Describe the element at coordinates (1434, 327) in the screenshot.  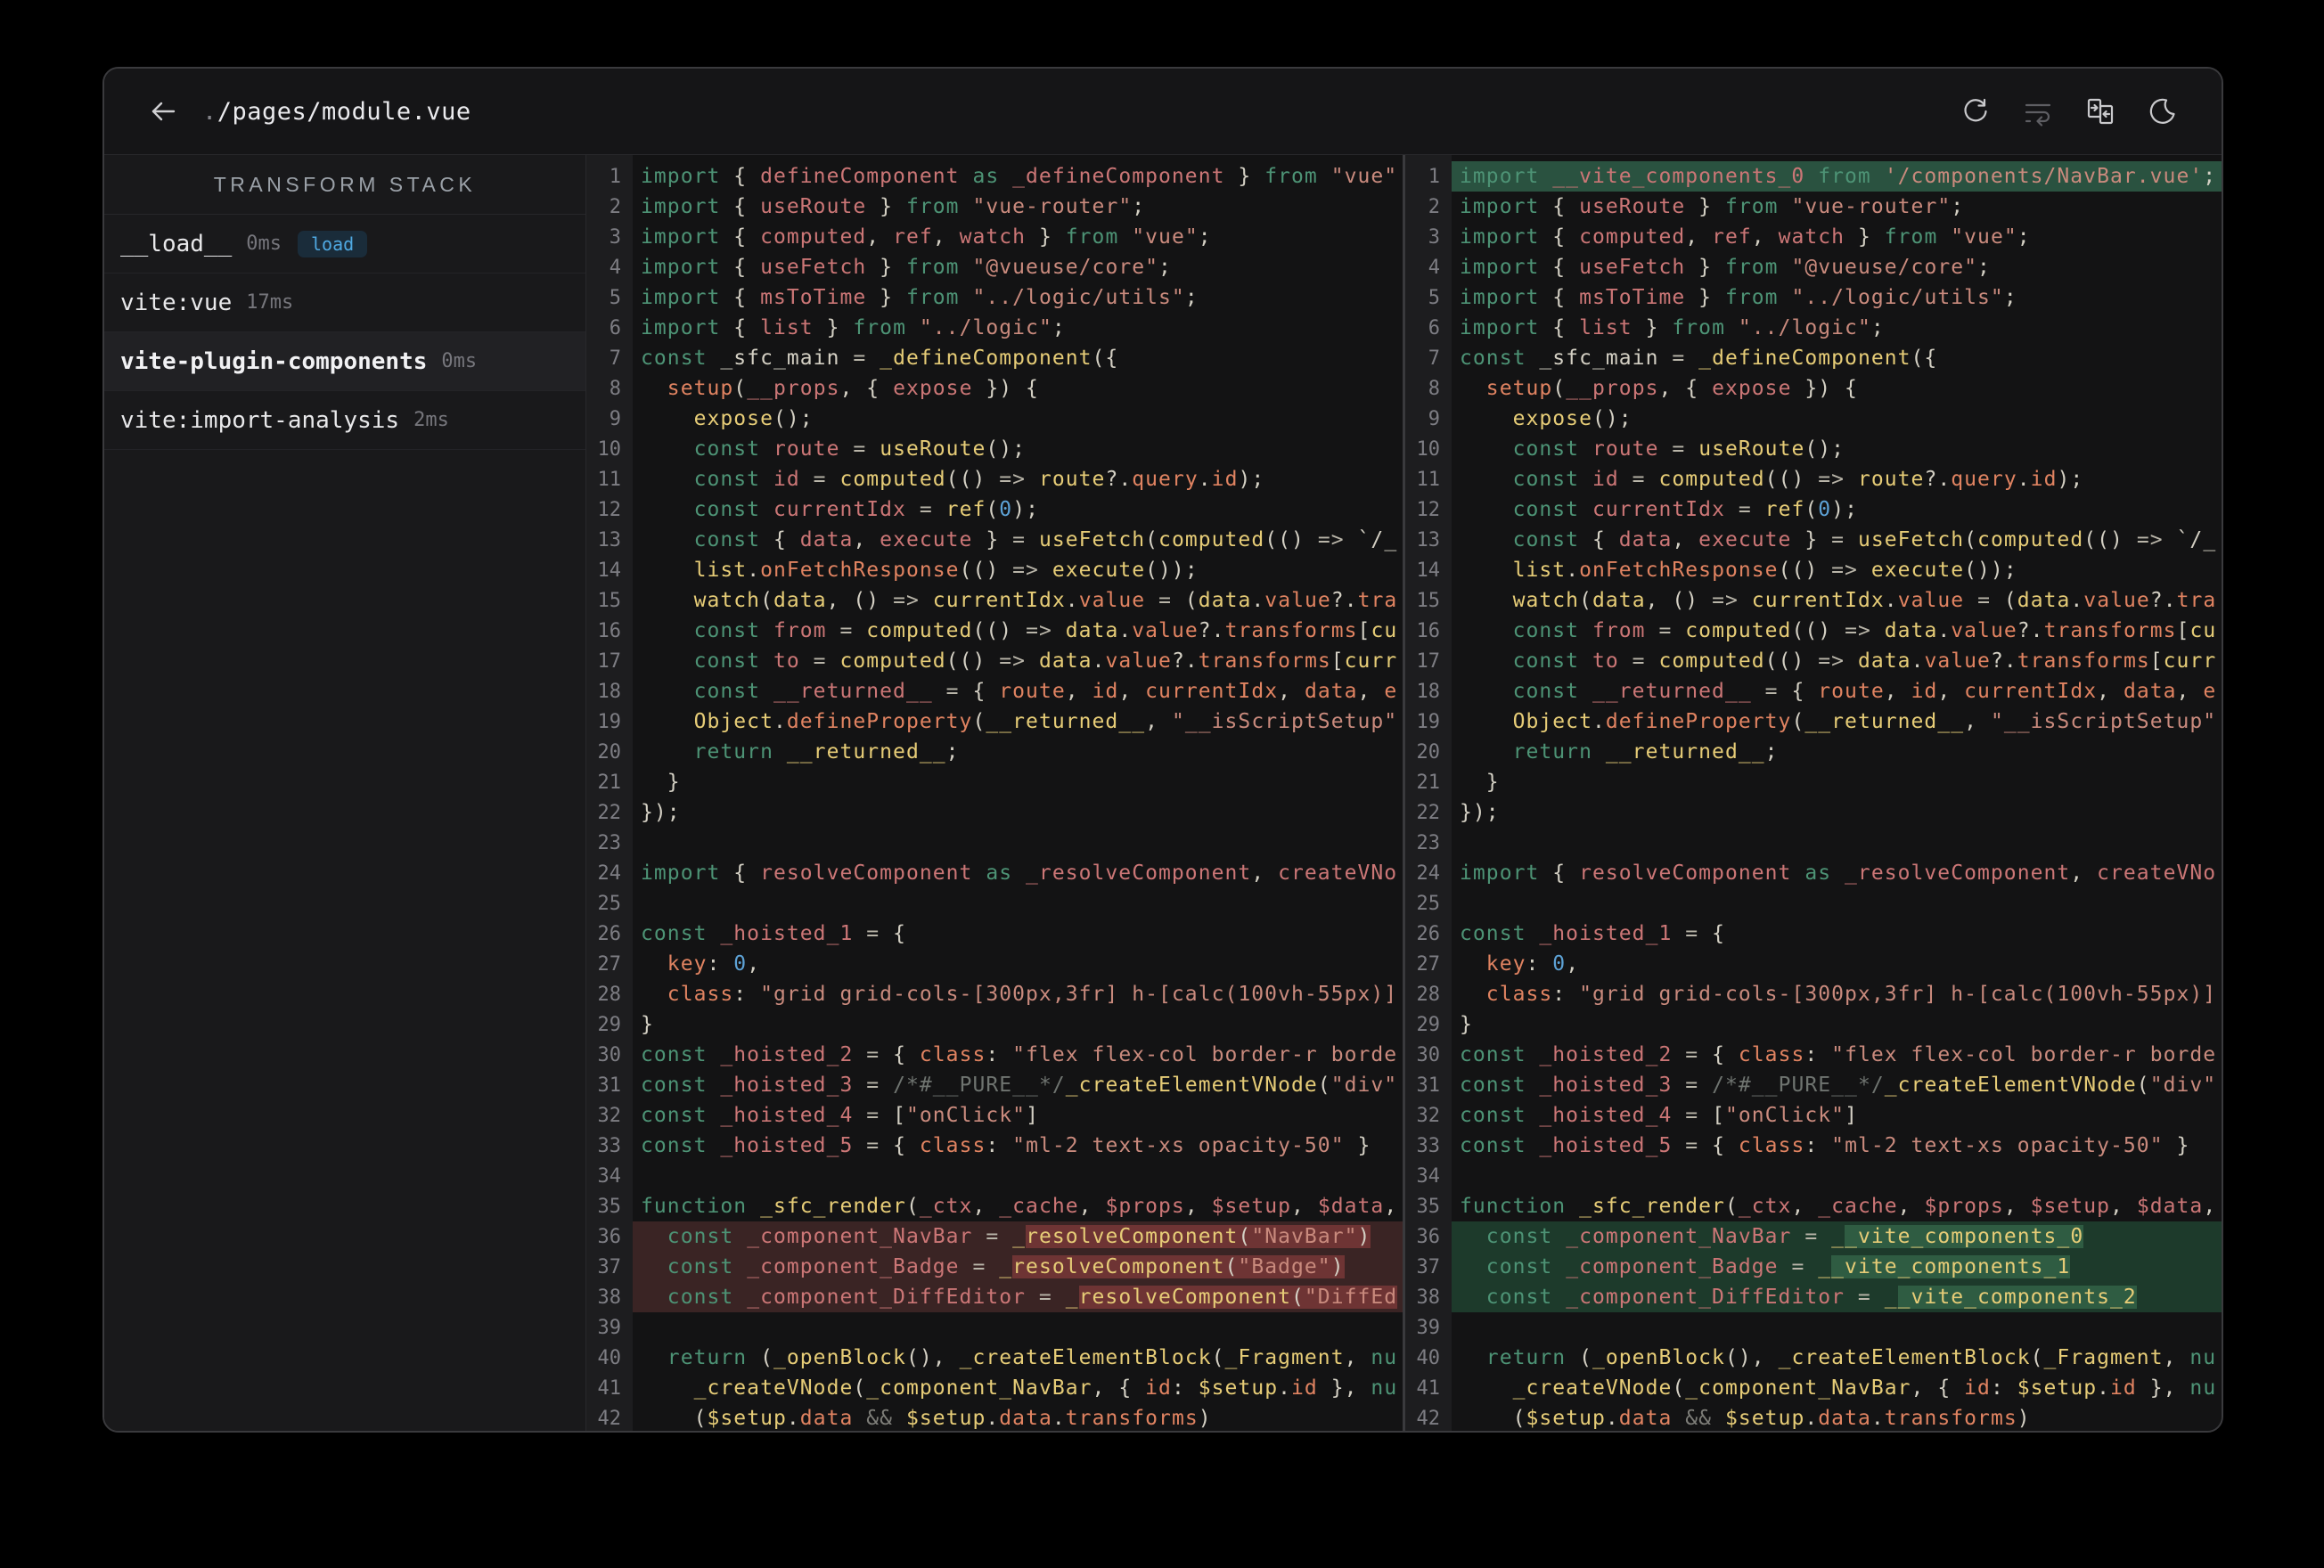
I see `line-number: 6` at that location.